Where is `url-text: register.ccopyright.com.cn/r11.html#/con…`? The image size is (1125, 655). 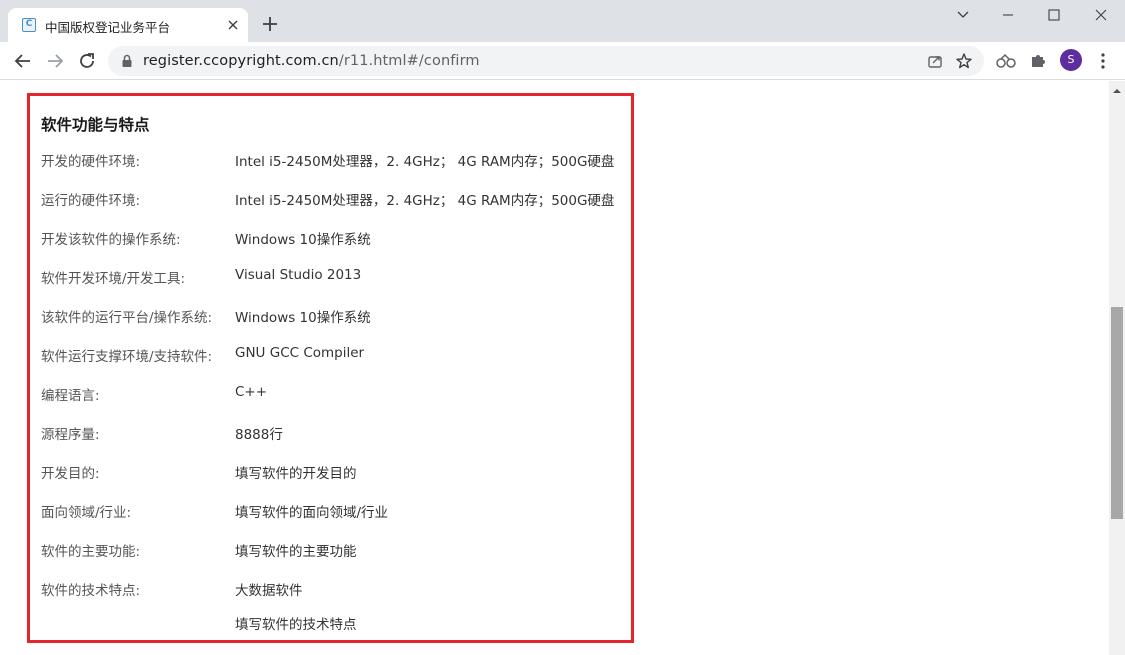 url-text: register.ccopyright.com.cn/r11.html#/con… is located at coordinates (311, 61).